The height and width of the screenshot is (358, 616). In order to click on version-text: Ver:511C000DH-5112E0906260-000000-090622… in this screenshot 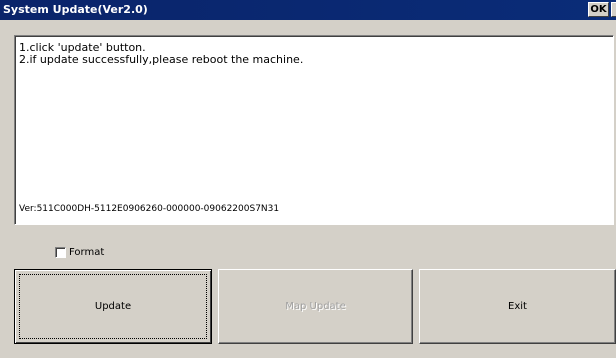, I will do `click(149, 209)`.